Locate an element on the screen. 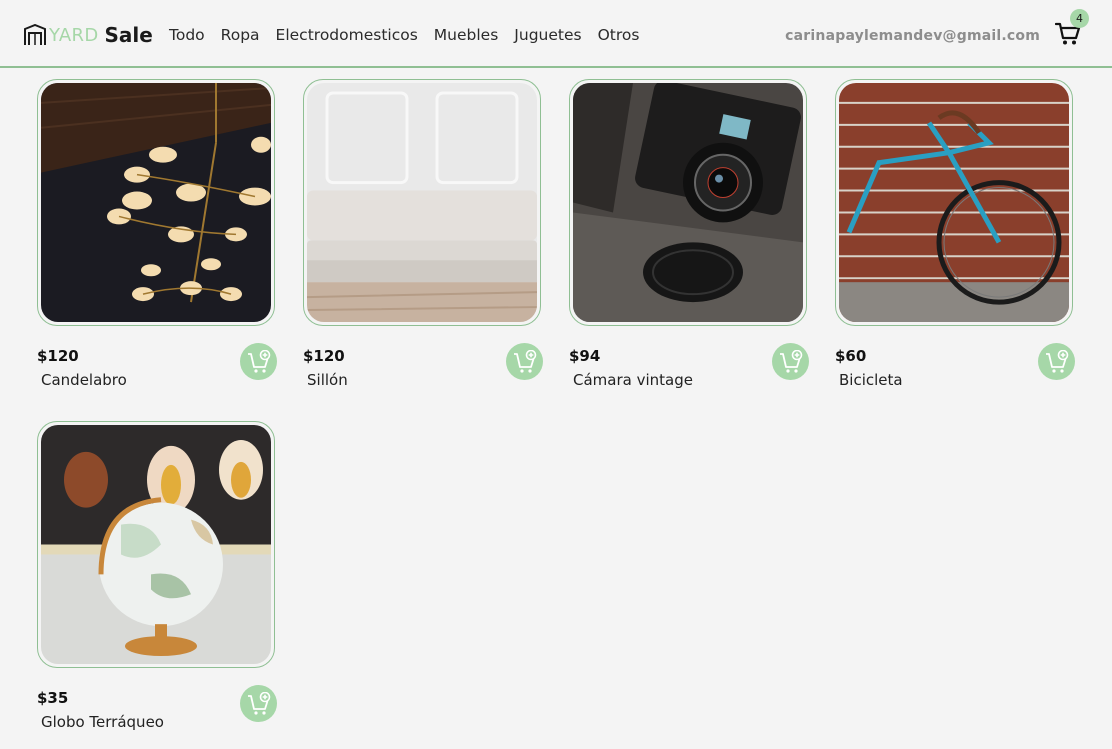  nav-link-juguetes: Juguetes is located at coordinates (547, 35).